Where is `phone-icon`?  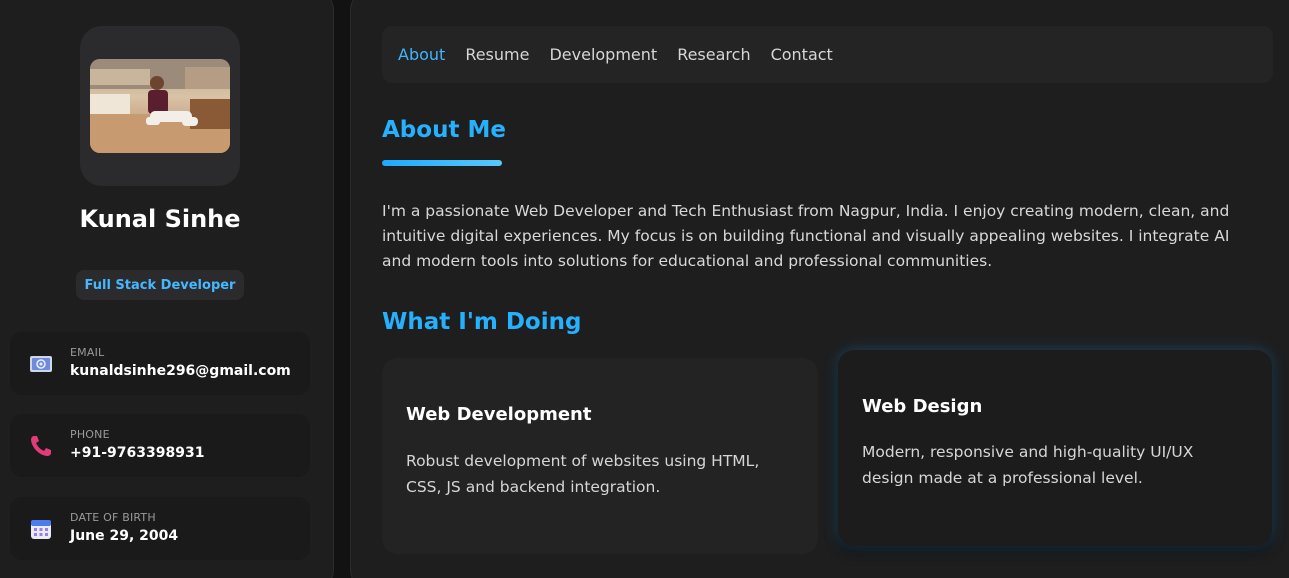 phone-icon is located at coordinates (41, 446).